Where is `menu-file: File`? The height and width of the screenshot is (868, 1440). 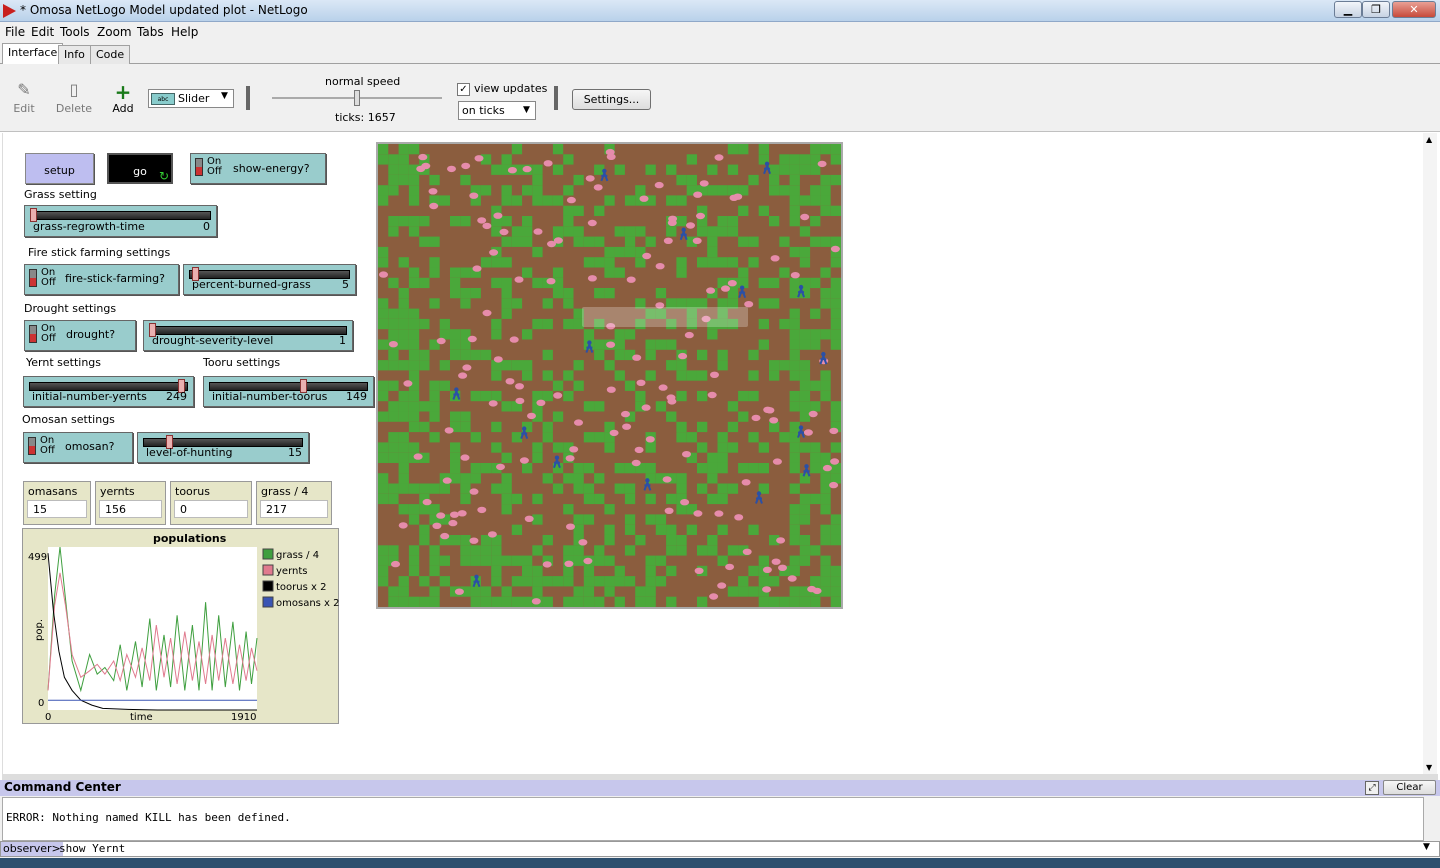
menu-file: File is located at coordinates (15, 32).